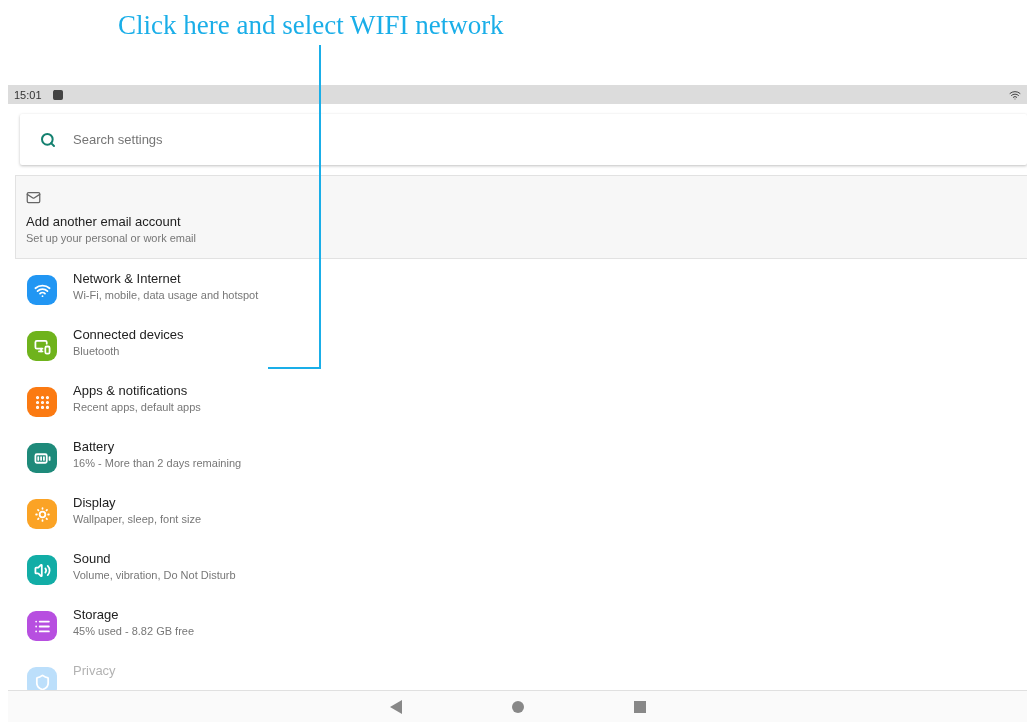 This screenshot has height=722, width=1027. I want to click on settings-subtitle: 45% used - 8.82 GB free, so click(134, 631).